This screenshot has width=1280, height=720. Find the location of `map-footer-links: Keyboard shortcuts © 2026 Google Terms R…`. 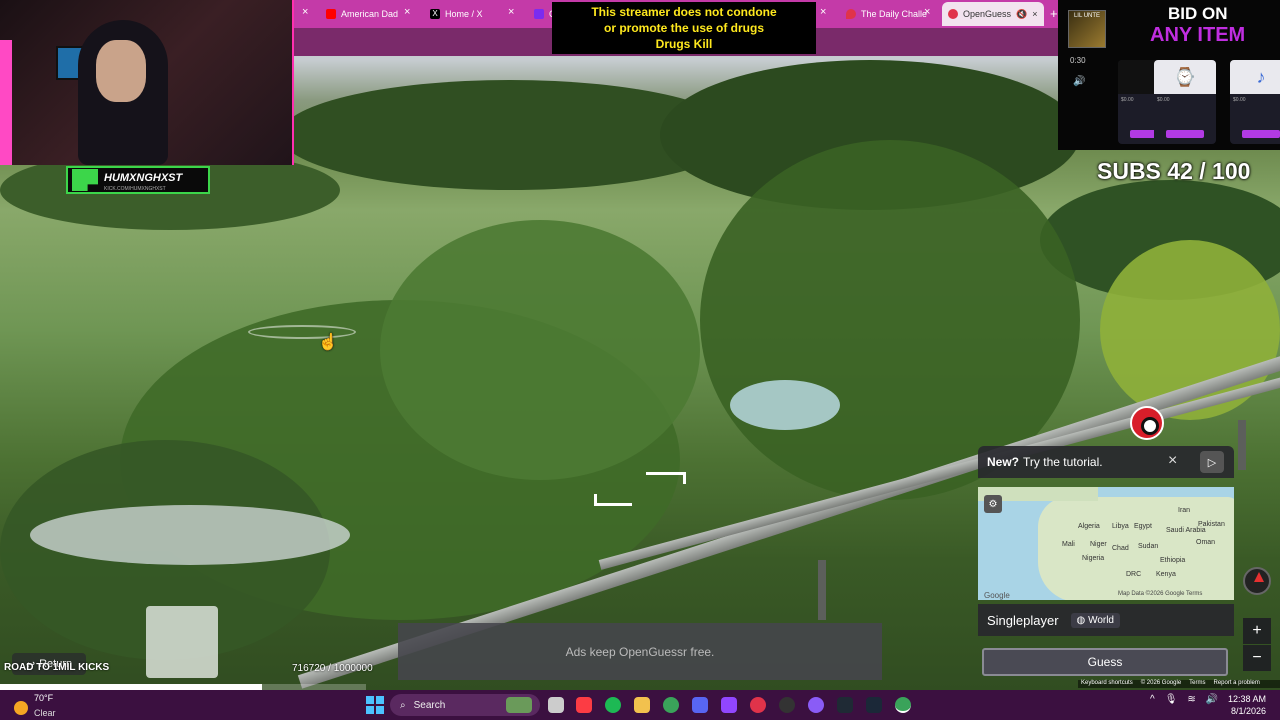

map-footer-links: Keyboard shortcuts © 2026 Google Terms R… is located at coordinates (1179, 684).